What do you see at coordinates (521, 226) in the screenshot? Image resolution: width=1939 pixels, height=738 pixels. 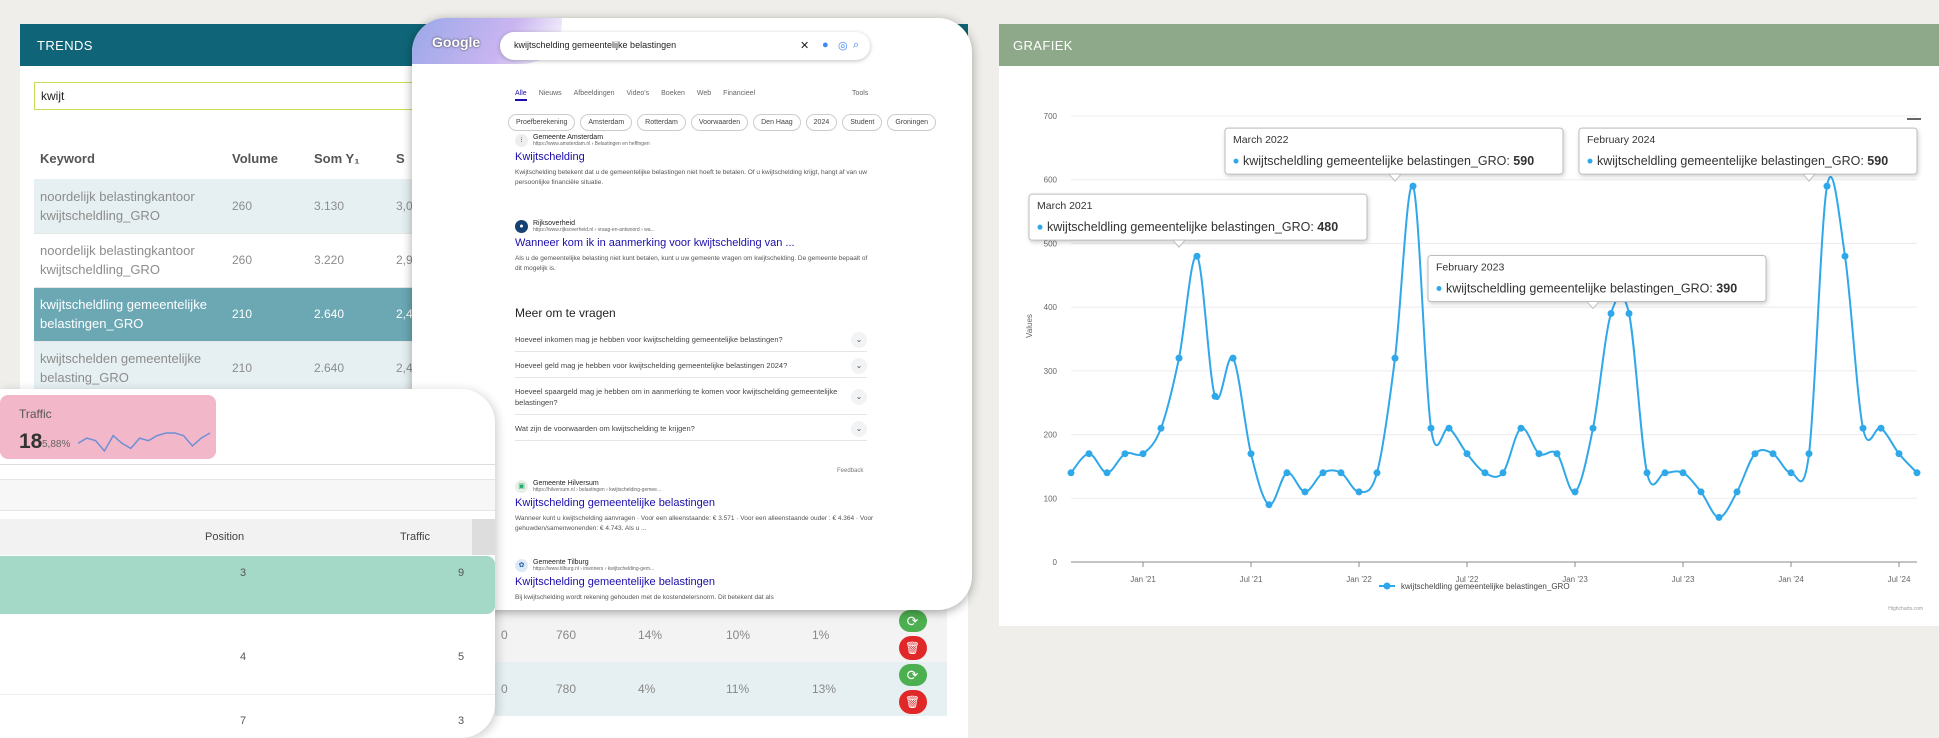 I see `site-favicon: ●` at bounding box center [521, 226].